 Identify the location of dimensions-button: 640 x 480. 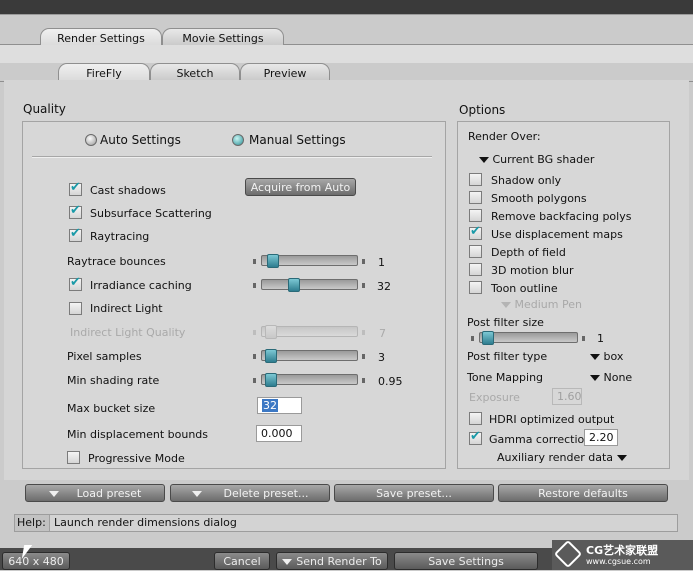
(36, 561).